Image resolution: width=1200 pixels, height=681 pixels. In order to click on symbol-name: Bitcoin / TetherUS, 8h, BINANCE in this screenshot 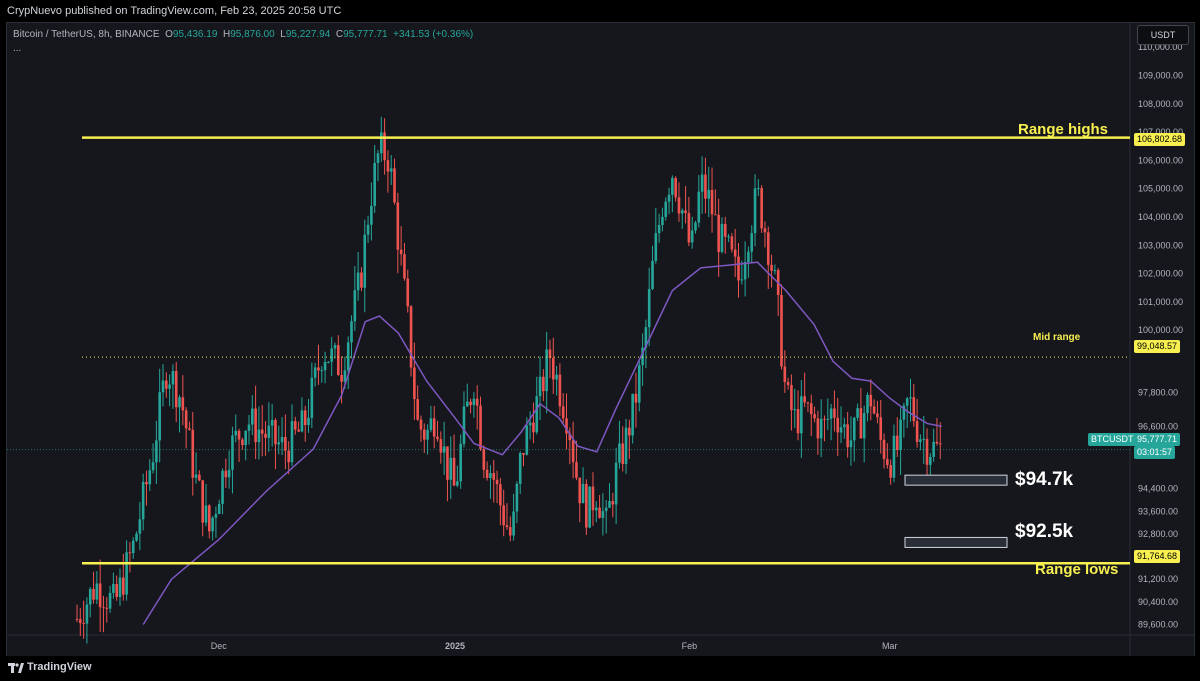, I will do `click(86, 34)`.